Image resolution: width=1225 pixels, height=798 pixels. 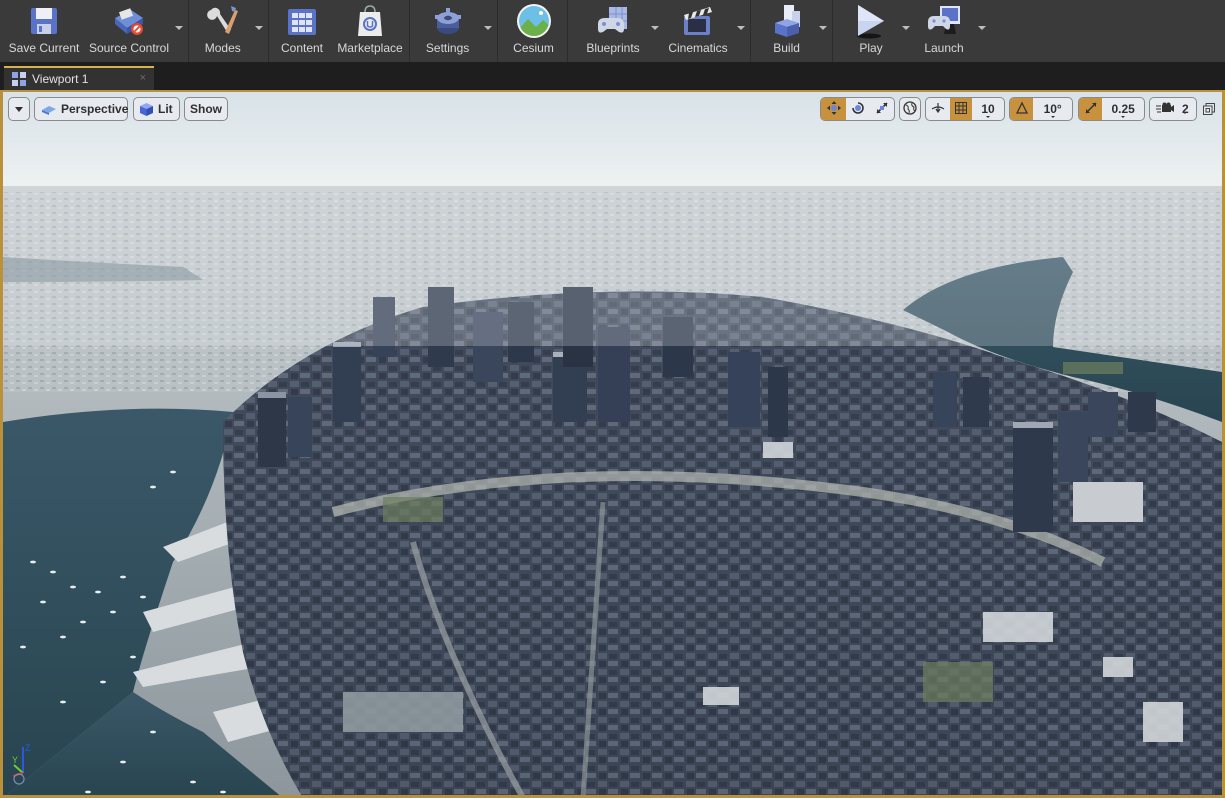 I want to click on blueprints-label: Blueprints, so click(x=613, y=48).